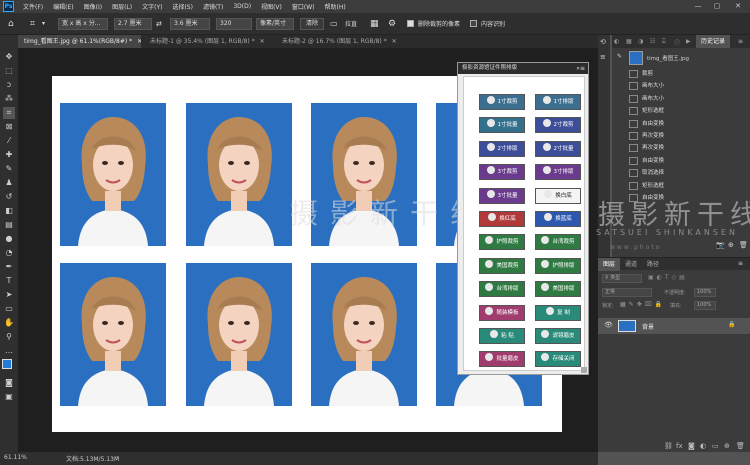 This screenshot has height=465, width=750. What do you see at coordinates (502, 336) in the screenshot?
I see `plugin-button: 粘 贴` at bounding box center [502, 336].